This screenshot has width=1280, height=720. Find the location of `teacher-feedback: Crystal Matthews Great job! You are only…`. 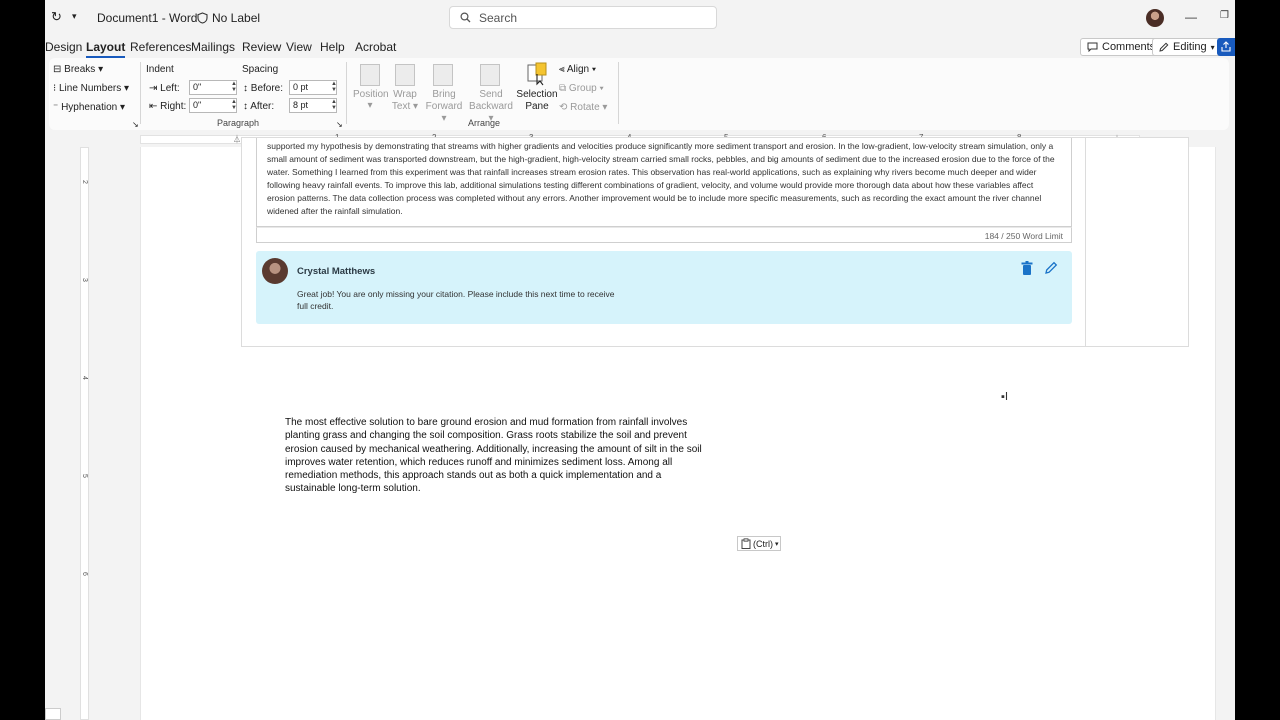

teacher-feedback: Crystal Matthews Great job! You are only… is located at coordinates (664, 287).